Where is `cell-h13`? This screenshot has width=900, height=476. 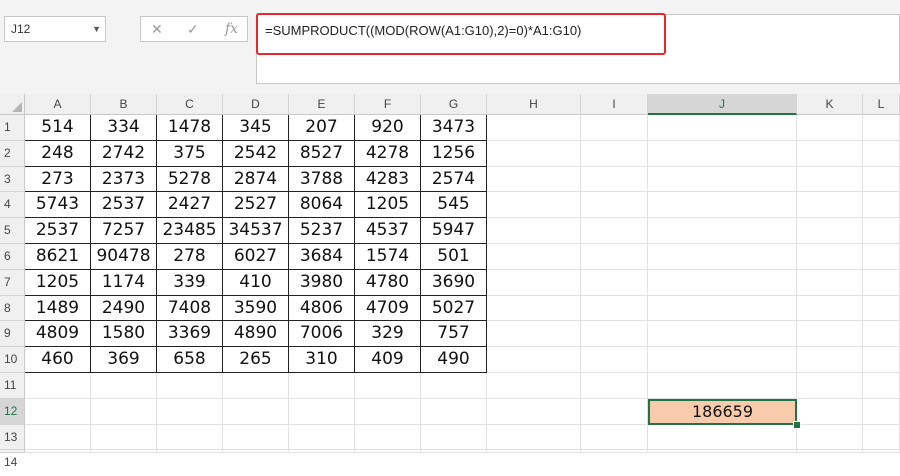
cell-h13 is located at coordinates (534, 437).